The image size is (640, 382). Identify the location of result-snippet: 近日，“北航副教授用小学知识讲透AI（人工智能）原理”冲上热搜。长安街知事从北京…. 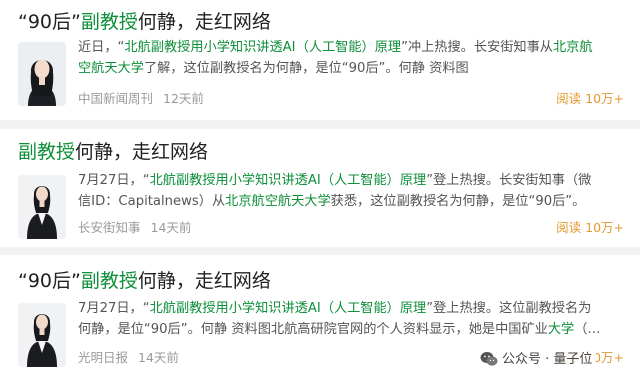
(351, 58).